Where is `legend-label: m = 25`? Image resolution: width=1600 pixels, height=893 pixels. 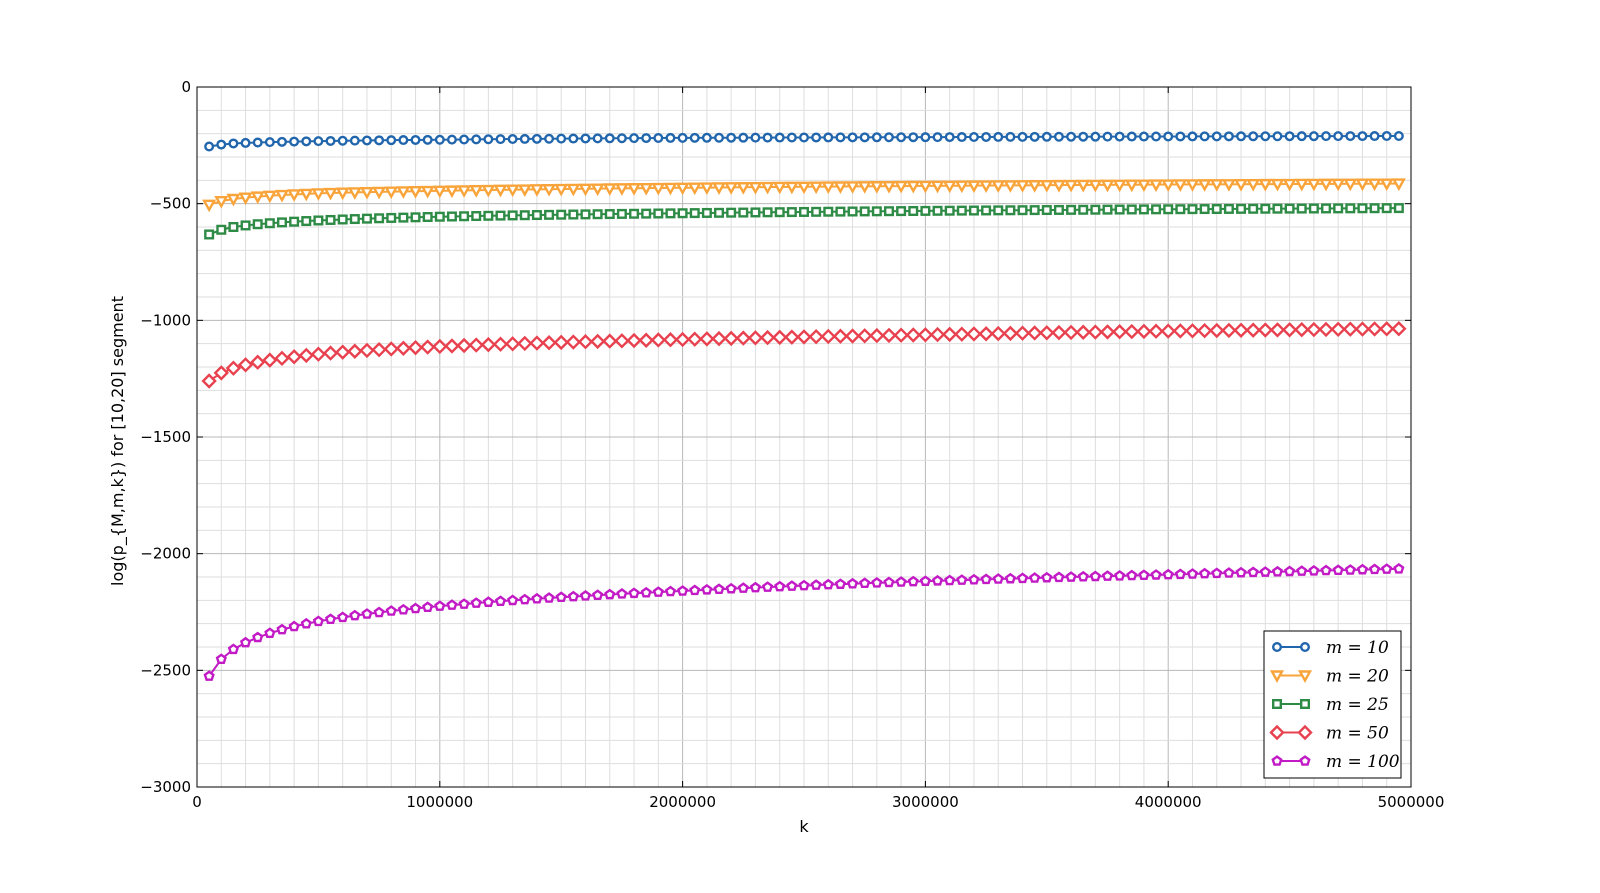
legend-label: m = 25 is located at coordinates (1357, 705).